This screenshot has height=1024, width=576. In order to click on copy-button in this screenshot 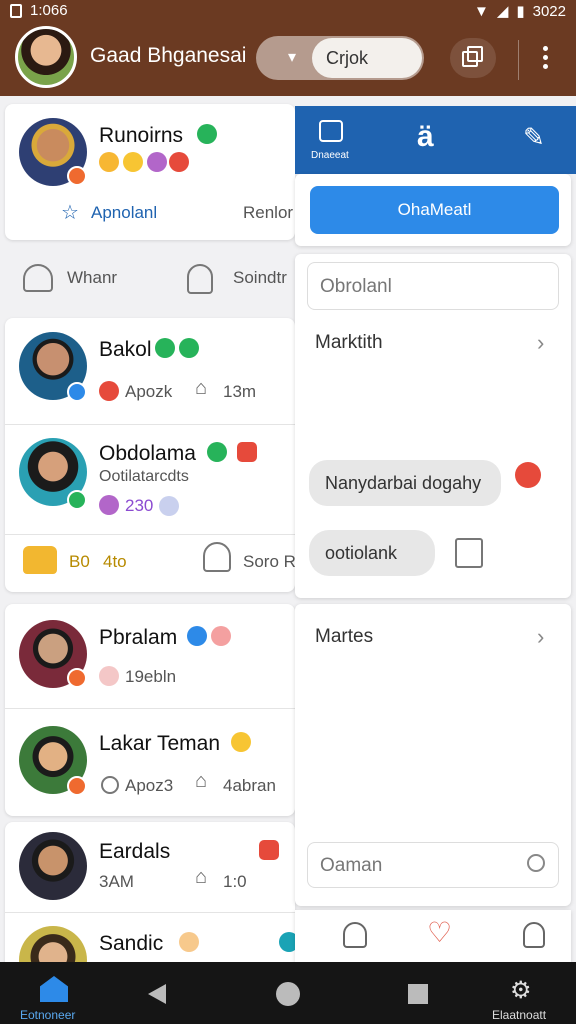, I will do `click(473, 58)`.